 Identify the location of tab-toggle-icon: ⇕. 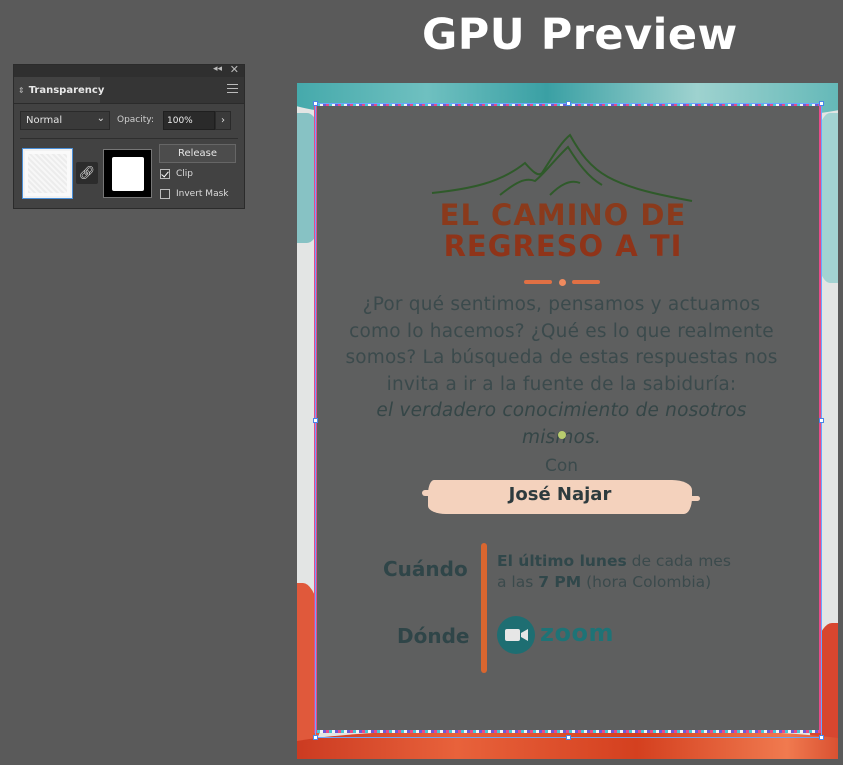
(21, 90).